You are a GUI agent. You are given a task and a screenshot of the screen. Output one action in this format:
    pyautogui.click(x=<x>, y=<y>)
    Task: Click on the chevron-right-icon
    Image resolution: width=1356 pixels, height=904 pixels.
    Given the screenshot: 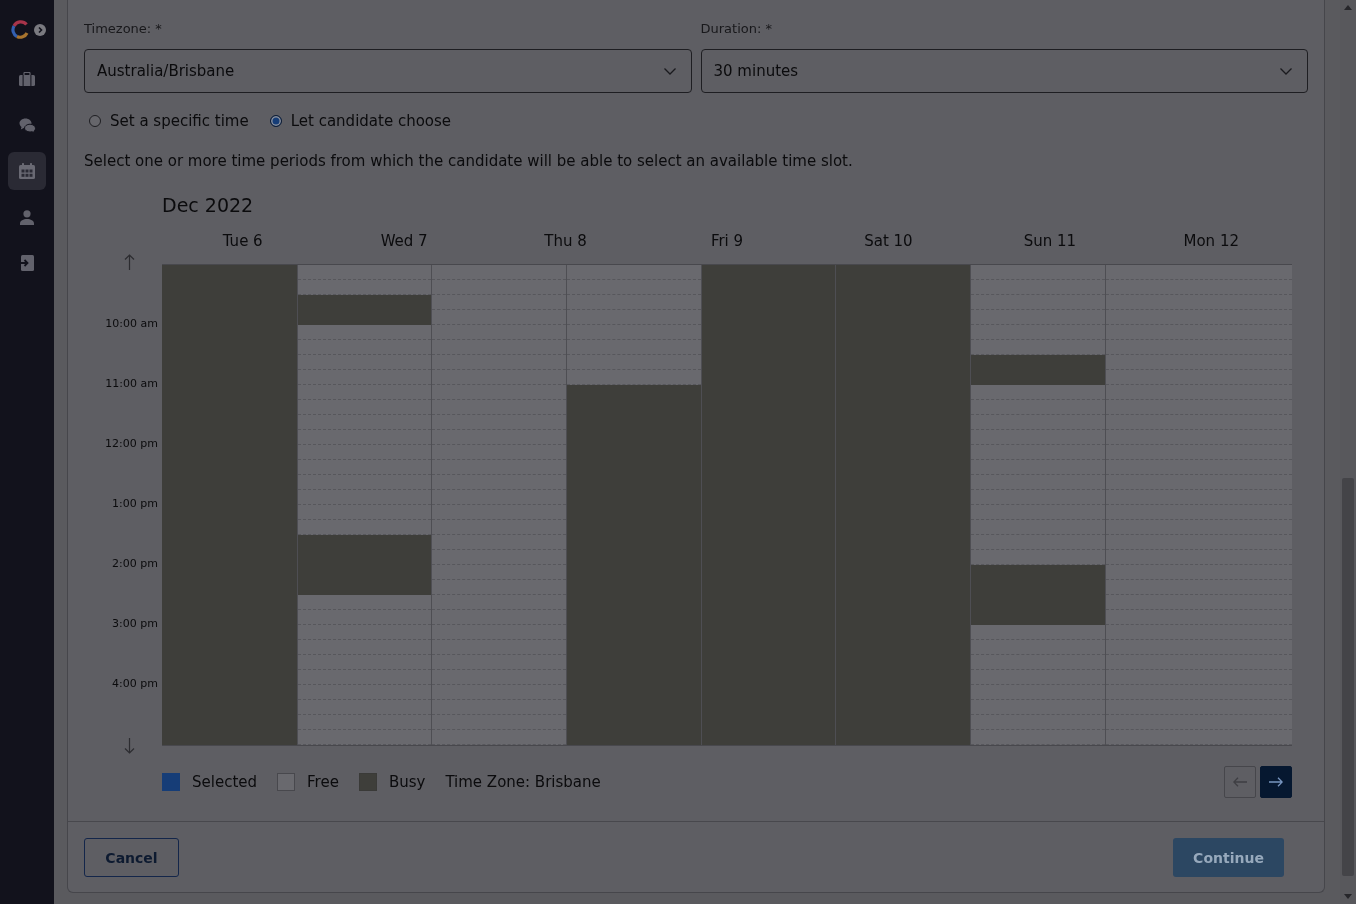 What is the action you would take?
    pyautogui.click(x=39, y=29)
    